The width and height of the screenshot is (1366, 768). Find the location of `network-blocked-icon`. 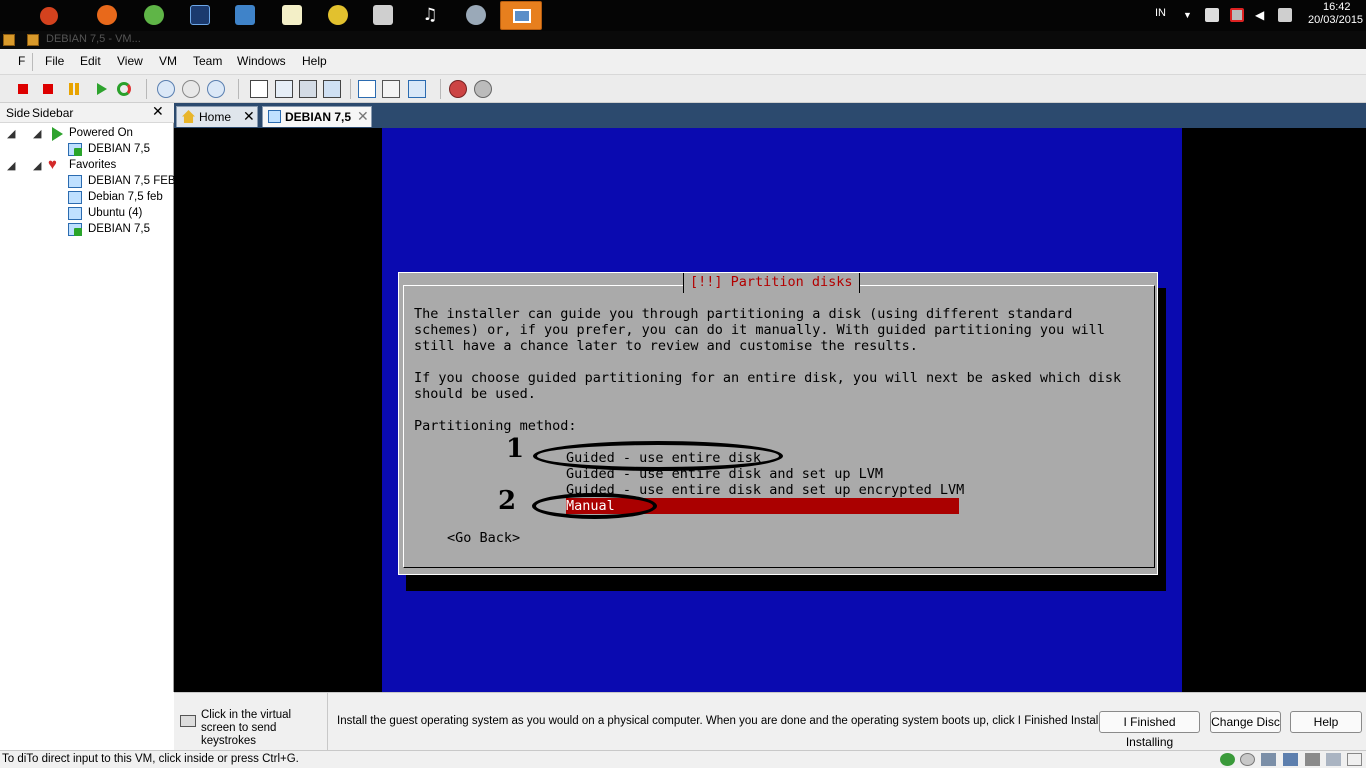

network-blocked-icon is located at coordinates (1237, 15).